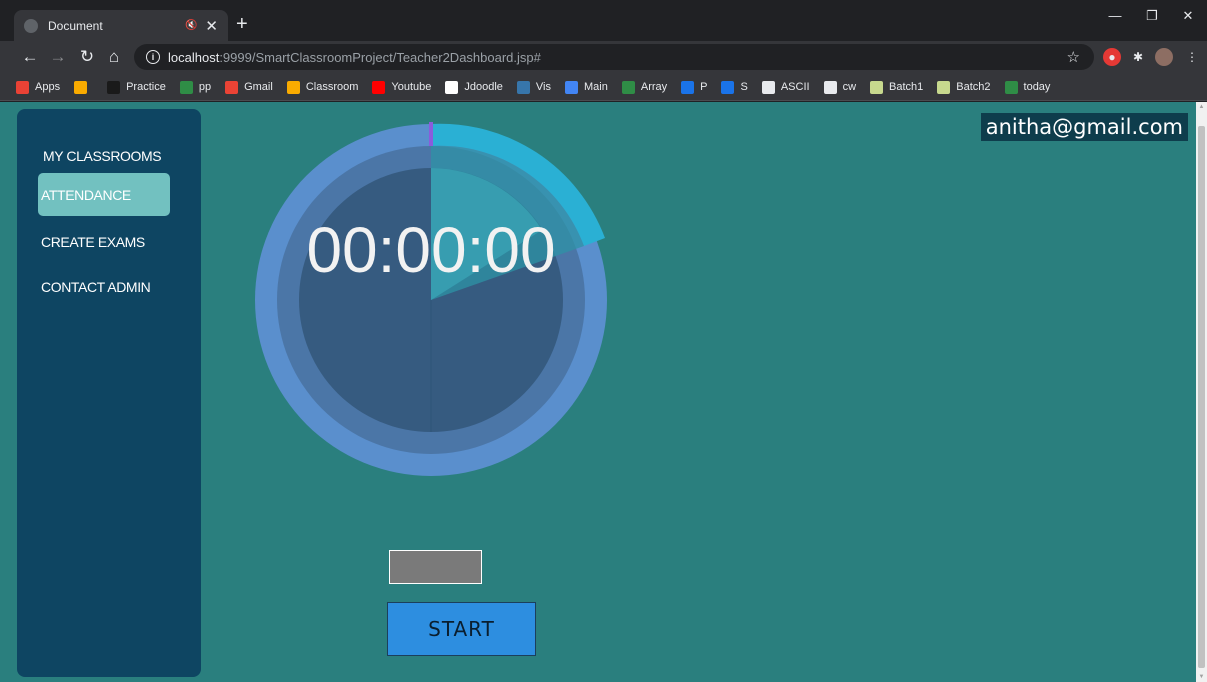 The image size is (1207, 682). What do you see at coordinates (195, 87) in the screenshot?
I see `bookmark-item: pp` at bounding box center [195, 87].